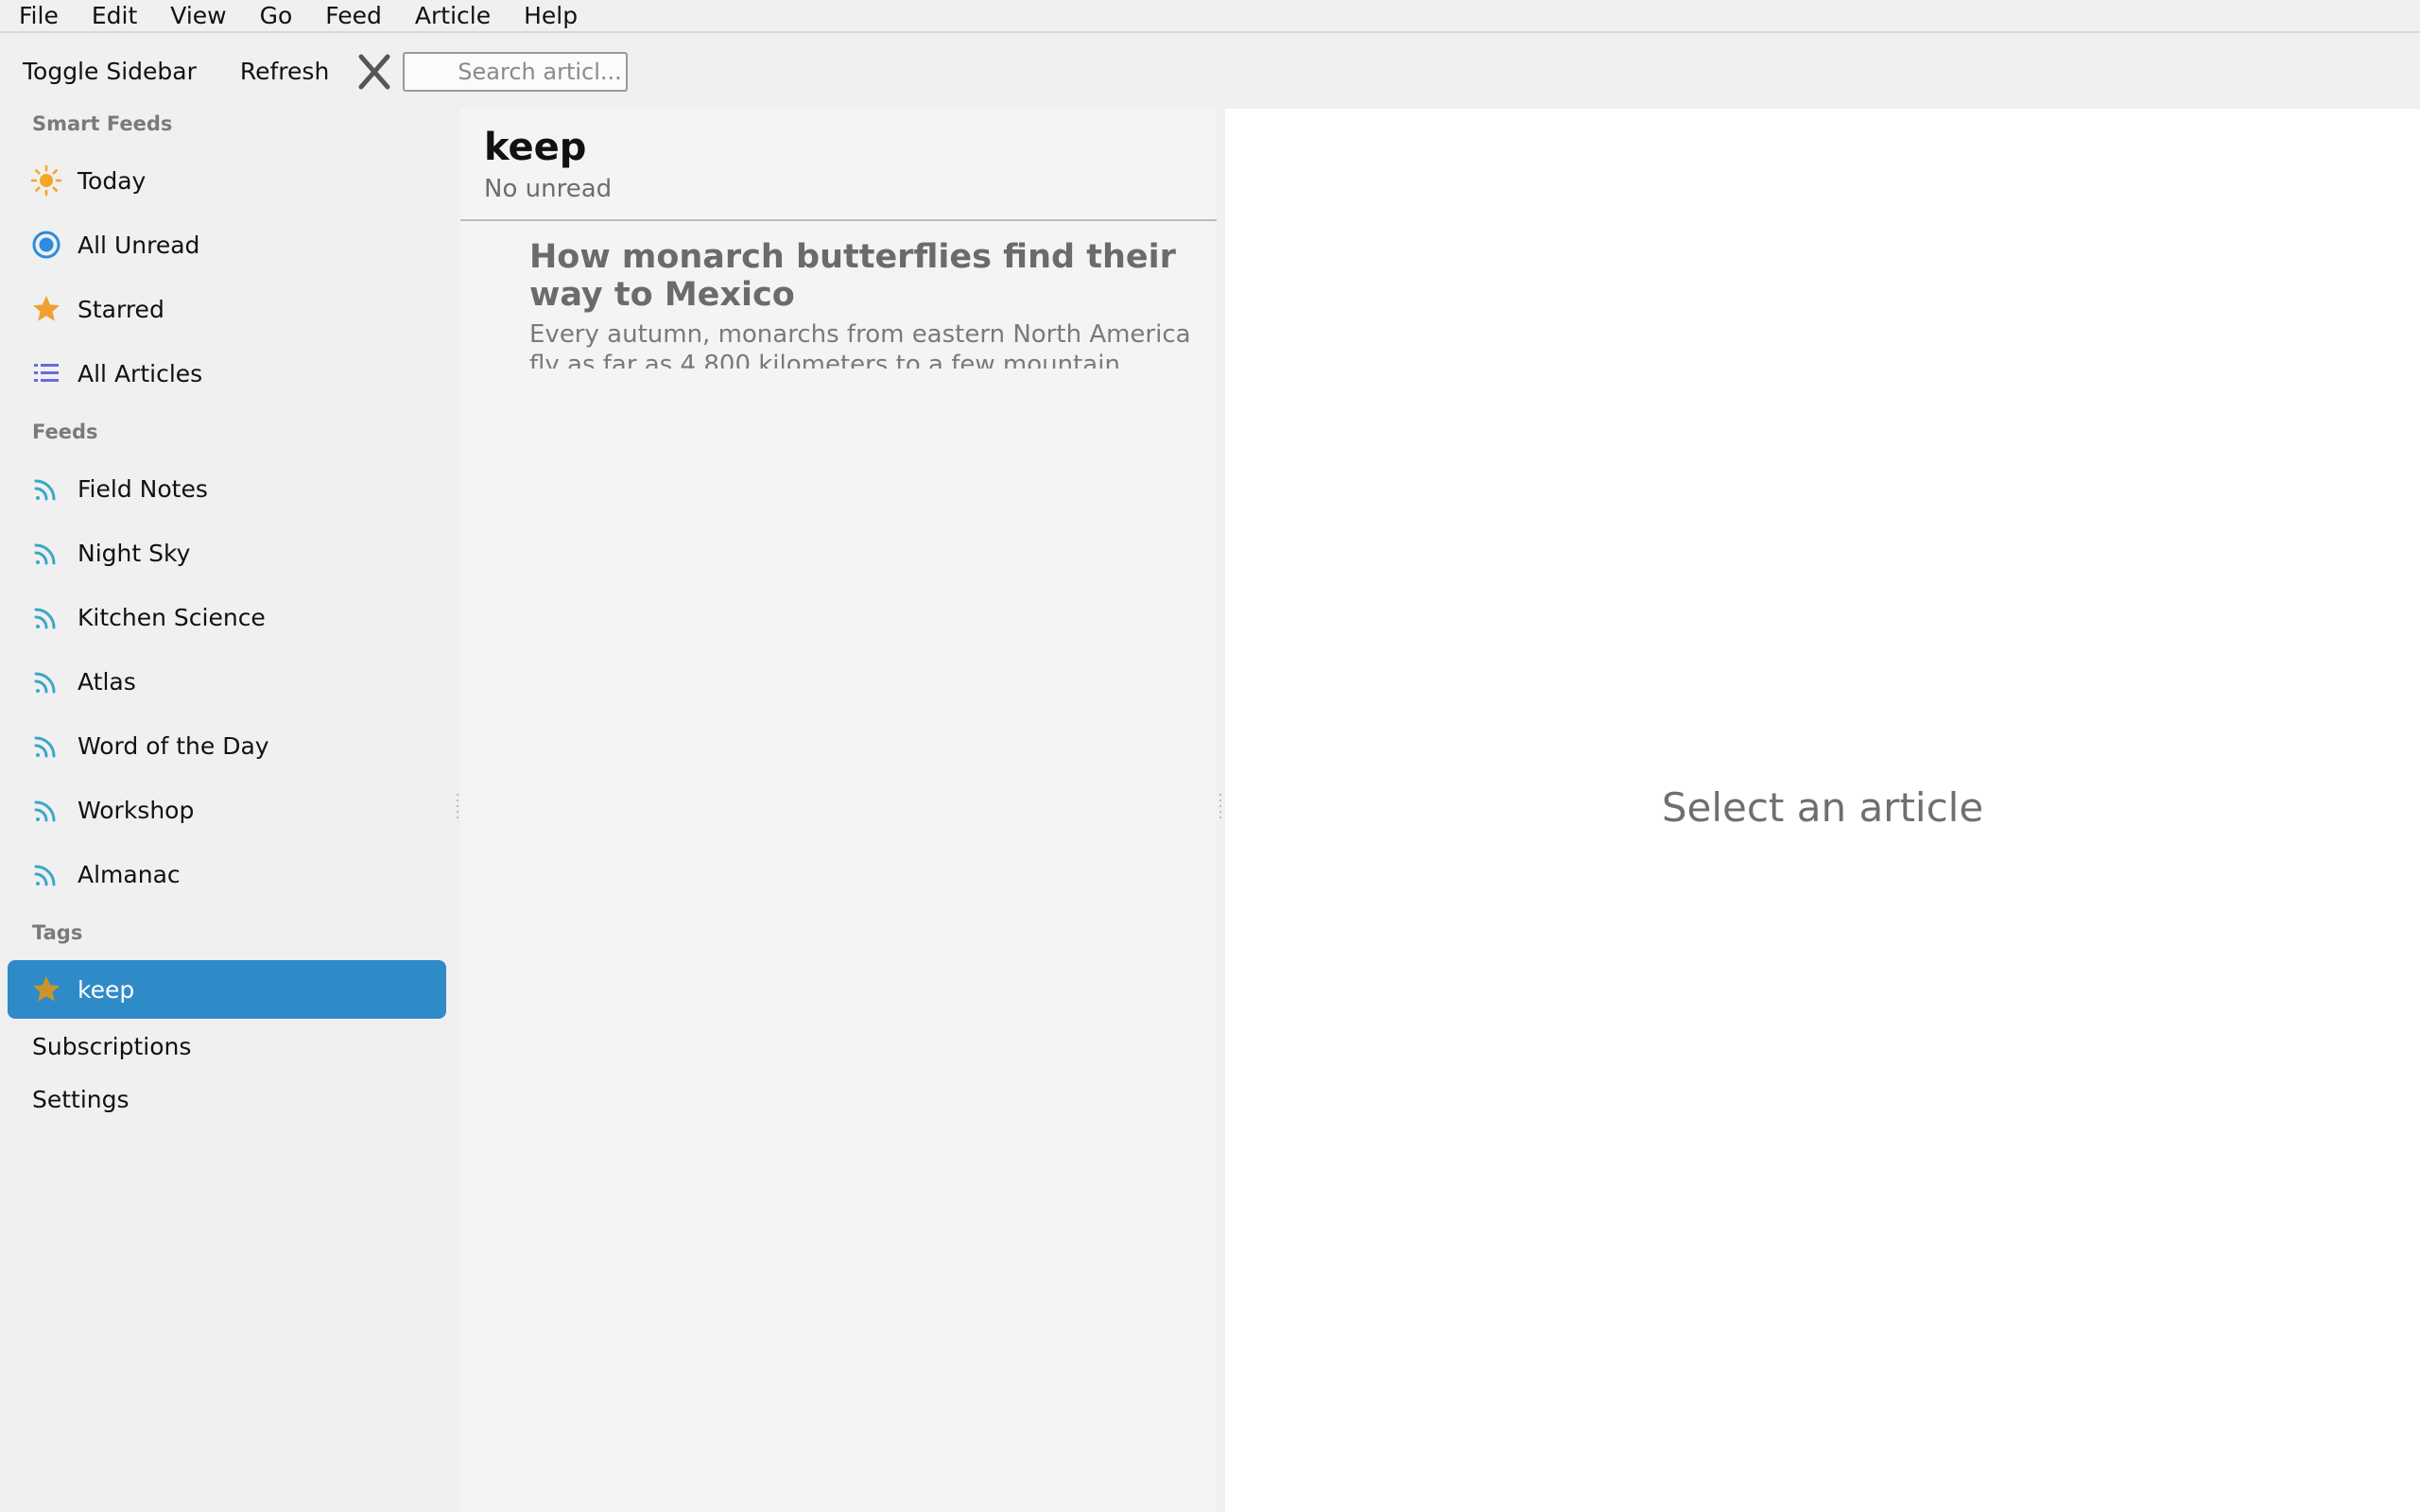 The height and width of the screenshot is (1512, 2420). I want to click on sidebar-item-label: Workshop, so click(137, 810).